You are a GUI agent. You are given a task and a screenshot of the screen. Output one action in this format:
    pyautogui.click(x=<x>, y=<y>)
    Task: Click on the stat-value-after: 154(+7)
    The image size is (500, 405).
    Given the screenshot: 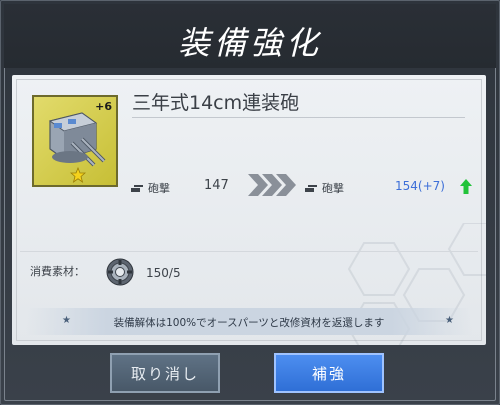 What is the action you would take?
    pyautogui.click(x=420, y=186)
    